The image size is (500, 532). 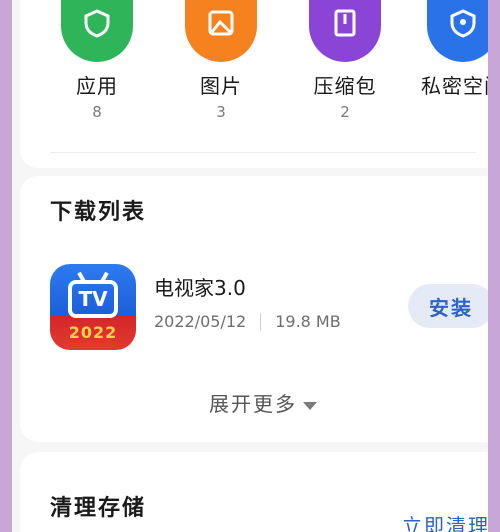 I want to click on app-icon-year: 2022, so click(x=93, y=332).